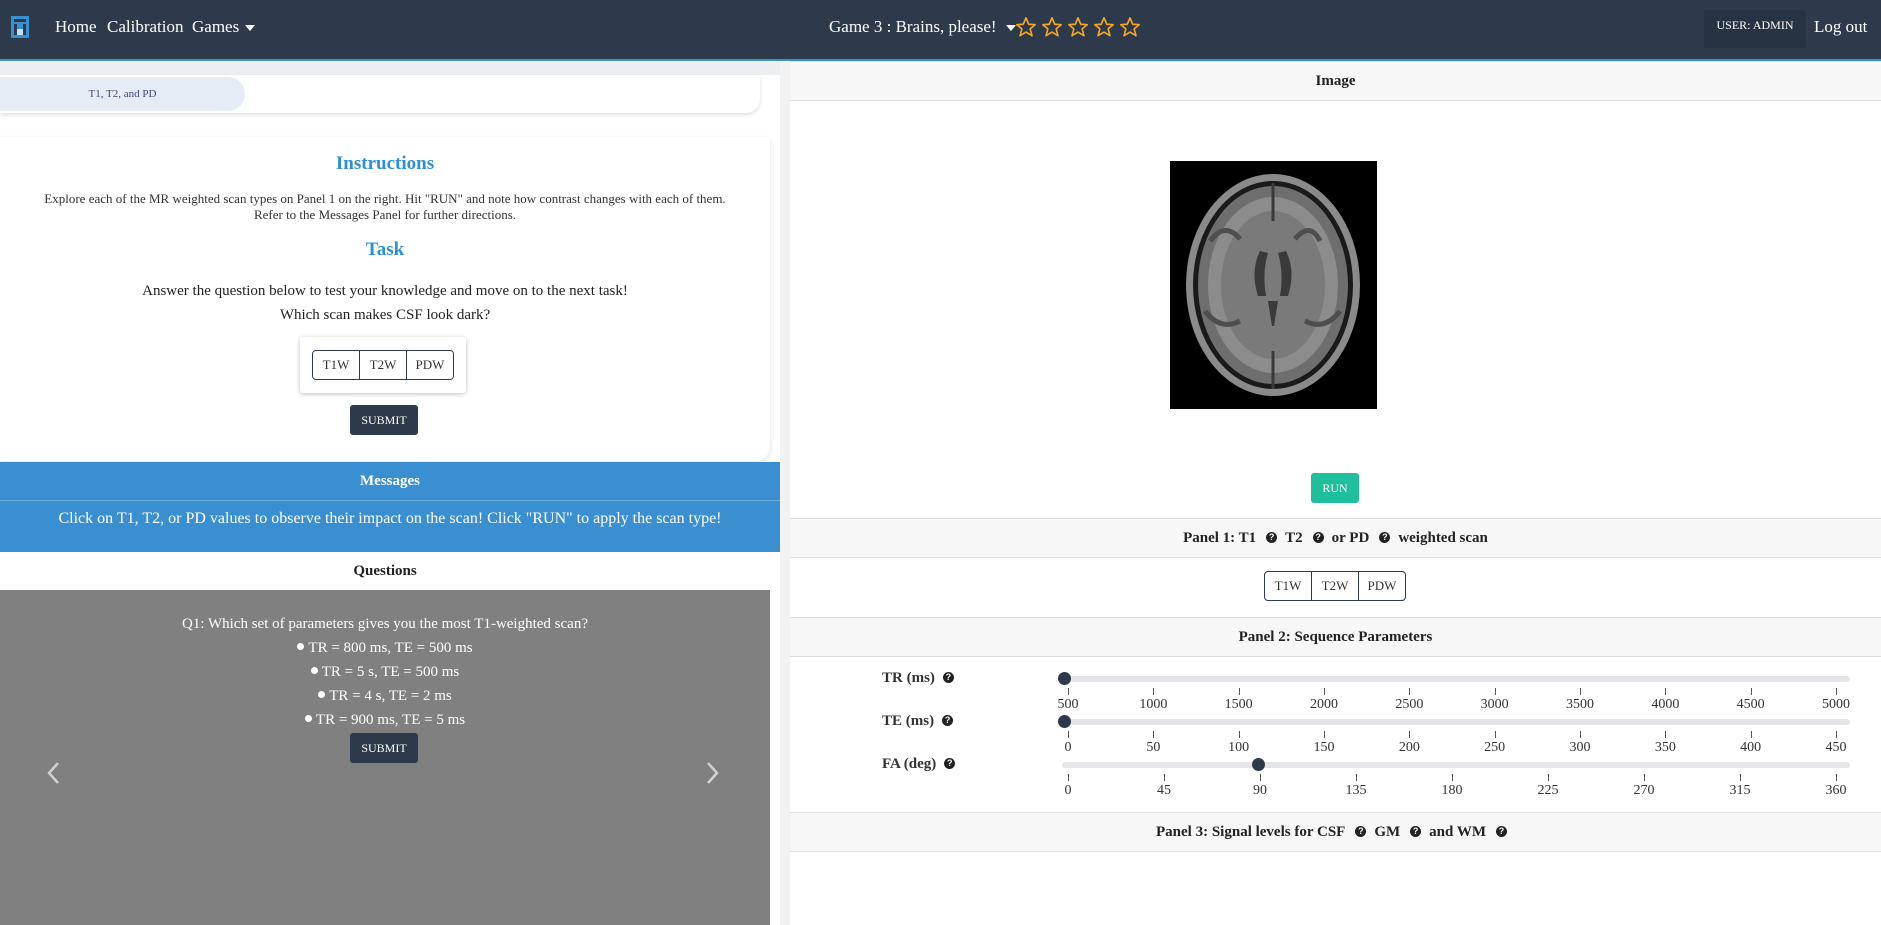 This screenshot has height=925, width=1881. What do you see at coordinates (250, 28) in the screenshot?
I see `chevron-down-icon` at bounding box center [250, 28].